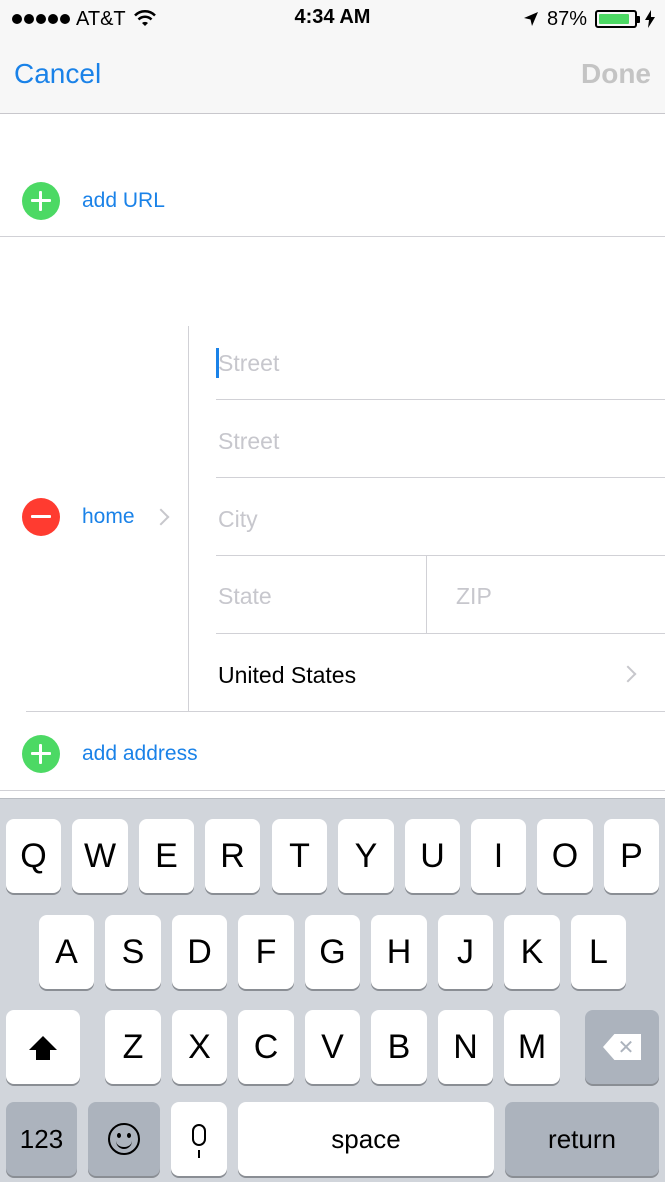  I want to click on key-o: O, so click(565, 856).